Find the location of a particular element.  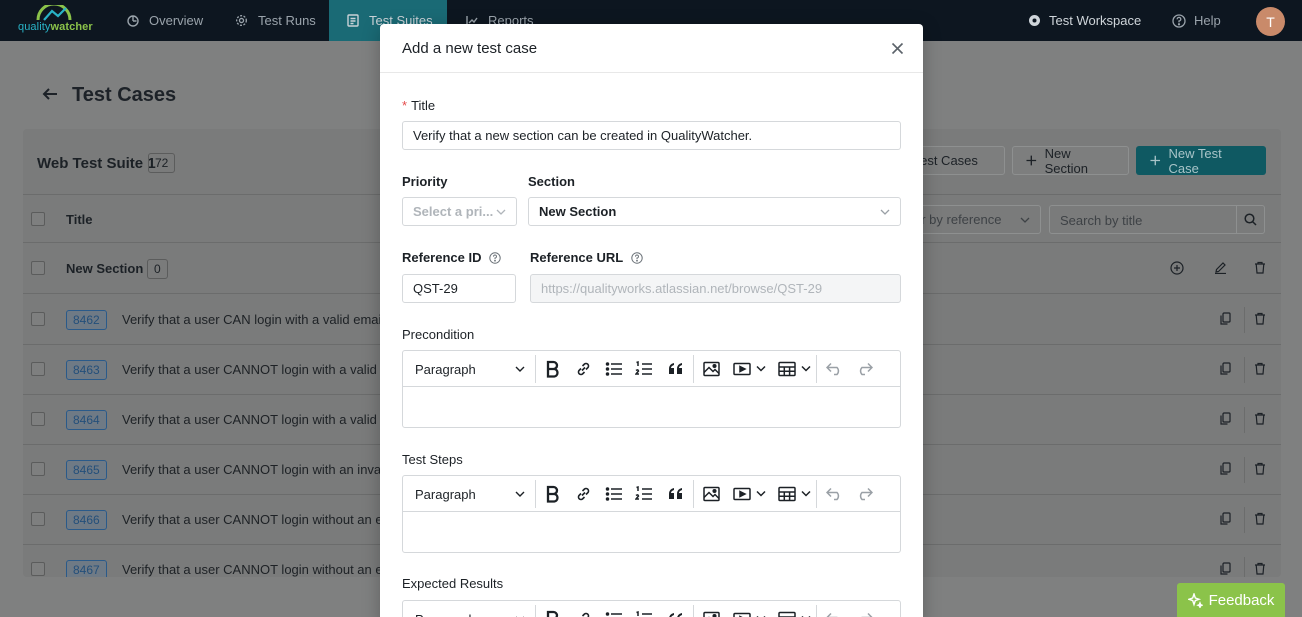

case-id-badge: 8467 is located at coordinates (86, 568).